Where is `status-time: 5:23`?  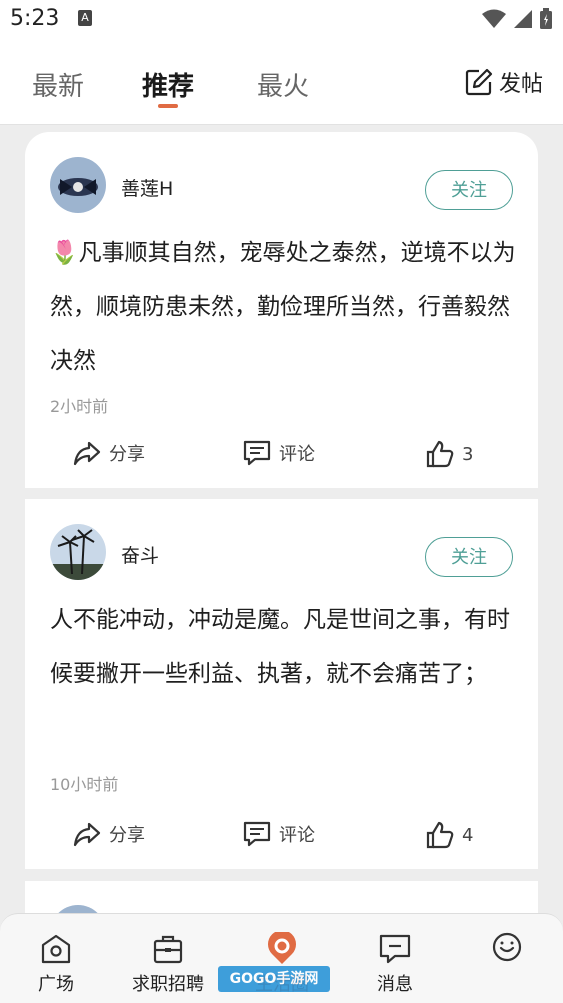 status-time: 5:23 is located at coordinates (35, 18).